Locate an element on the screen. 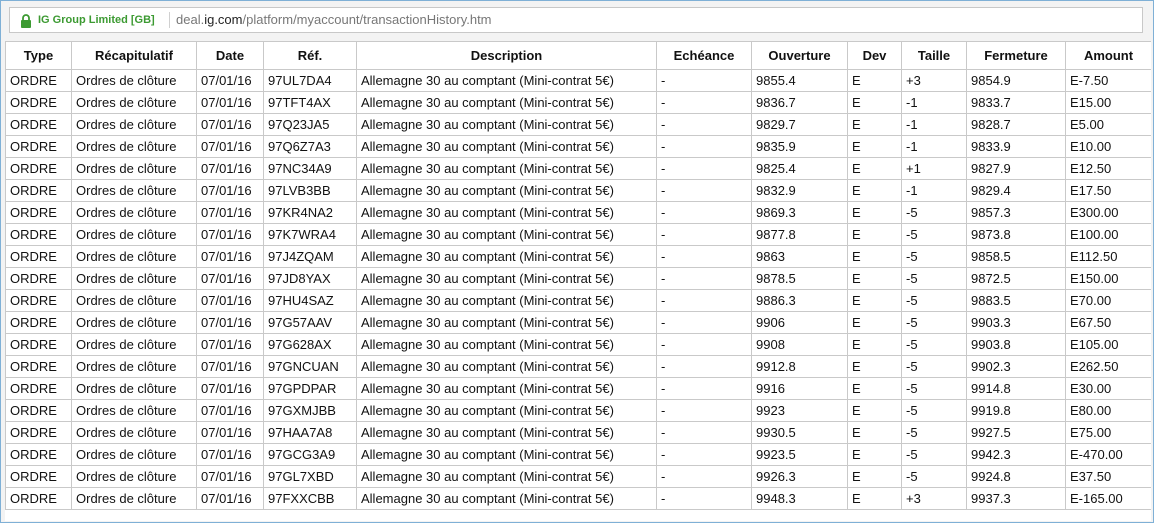 This screenshot has width=1154, height=523. cell-fermeture: 9937.3 is located at coordinates (1016, 498).